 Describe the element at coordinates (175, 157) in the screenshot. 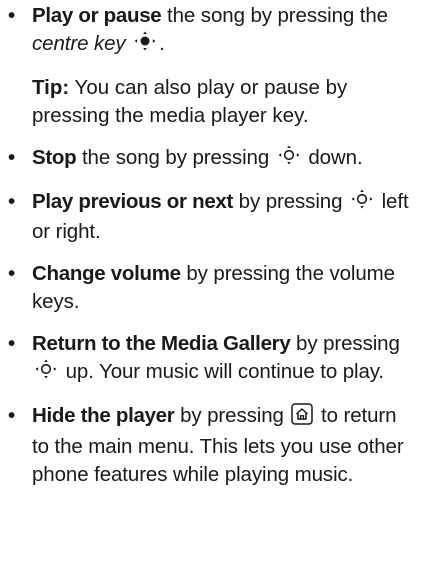

I see `item-text: the song by pressing` at that location.